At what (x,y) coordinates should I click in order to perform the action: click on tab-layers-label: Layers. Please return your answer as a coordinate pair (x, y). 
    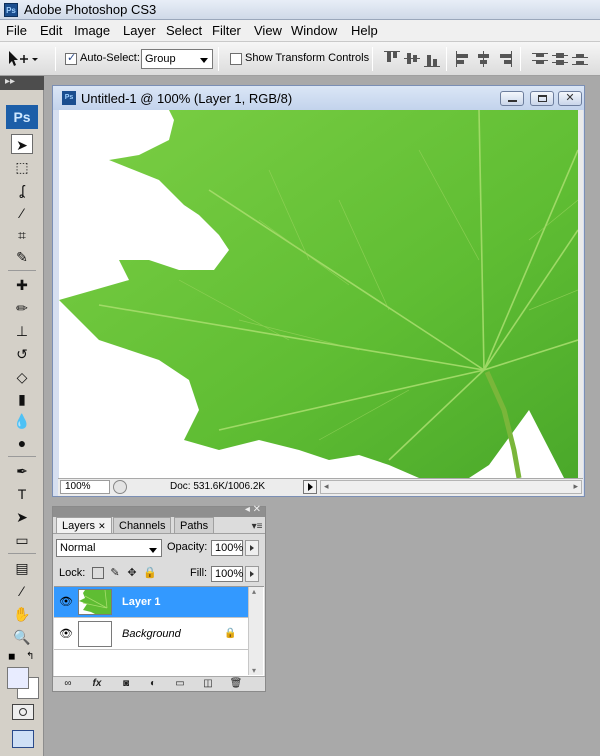
    Looking at the image, I should click on (79, 526).